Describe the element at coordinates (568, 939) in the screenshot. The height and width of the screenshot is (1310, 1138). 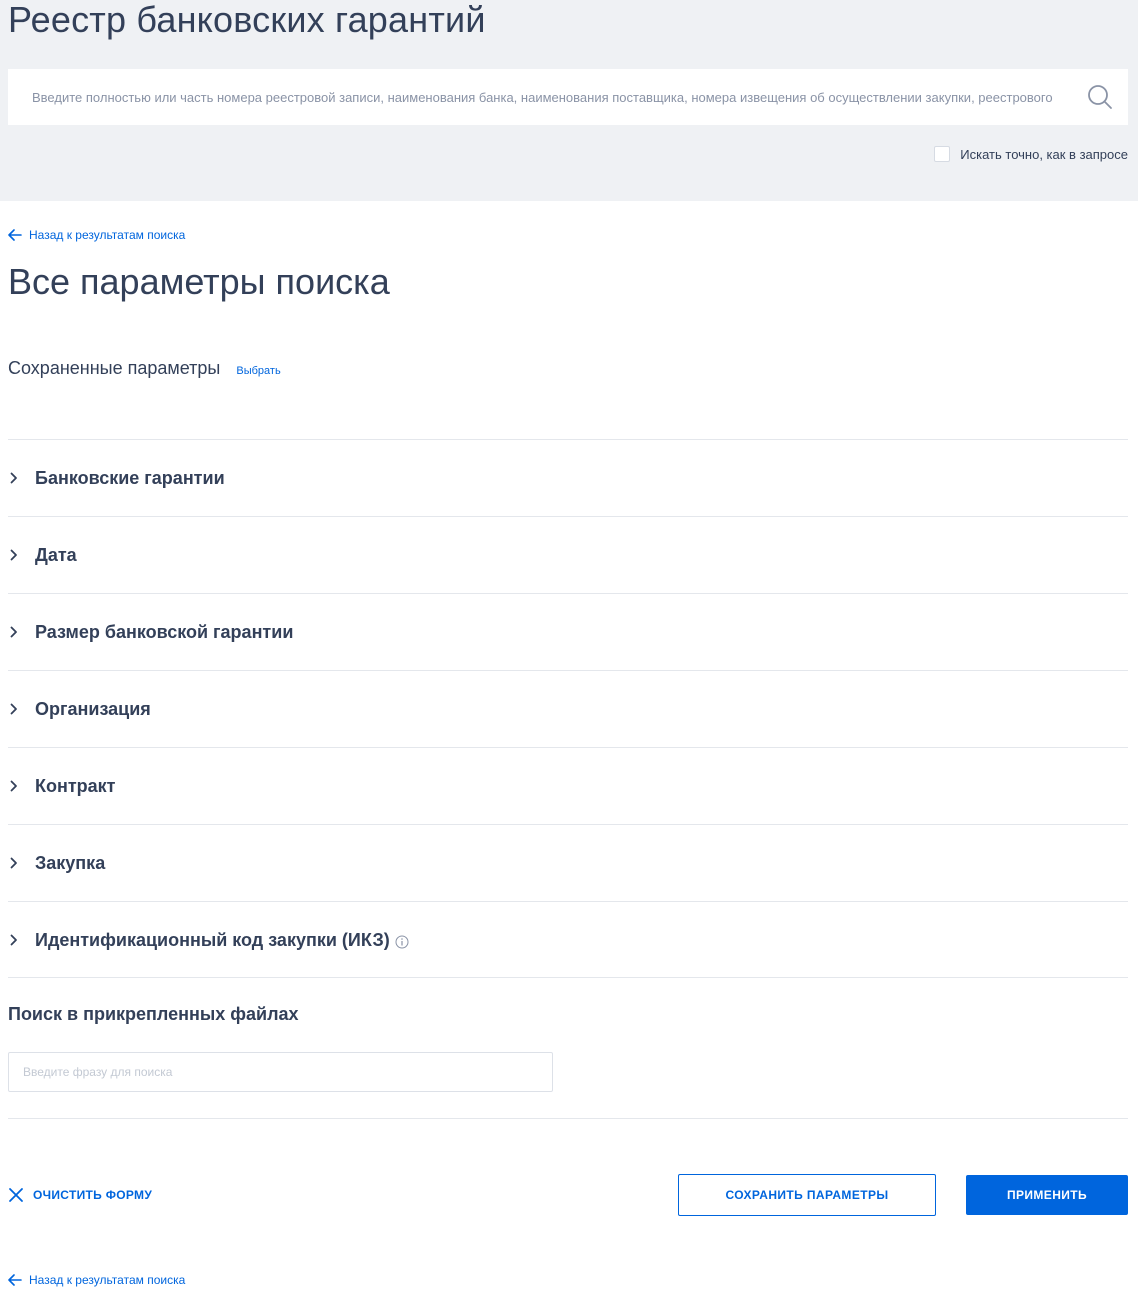
I see `accordion-purchase-id-code: Идентификационный код закупки (ИКЗ)` at that location.